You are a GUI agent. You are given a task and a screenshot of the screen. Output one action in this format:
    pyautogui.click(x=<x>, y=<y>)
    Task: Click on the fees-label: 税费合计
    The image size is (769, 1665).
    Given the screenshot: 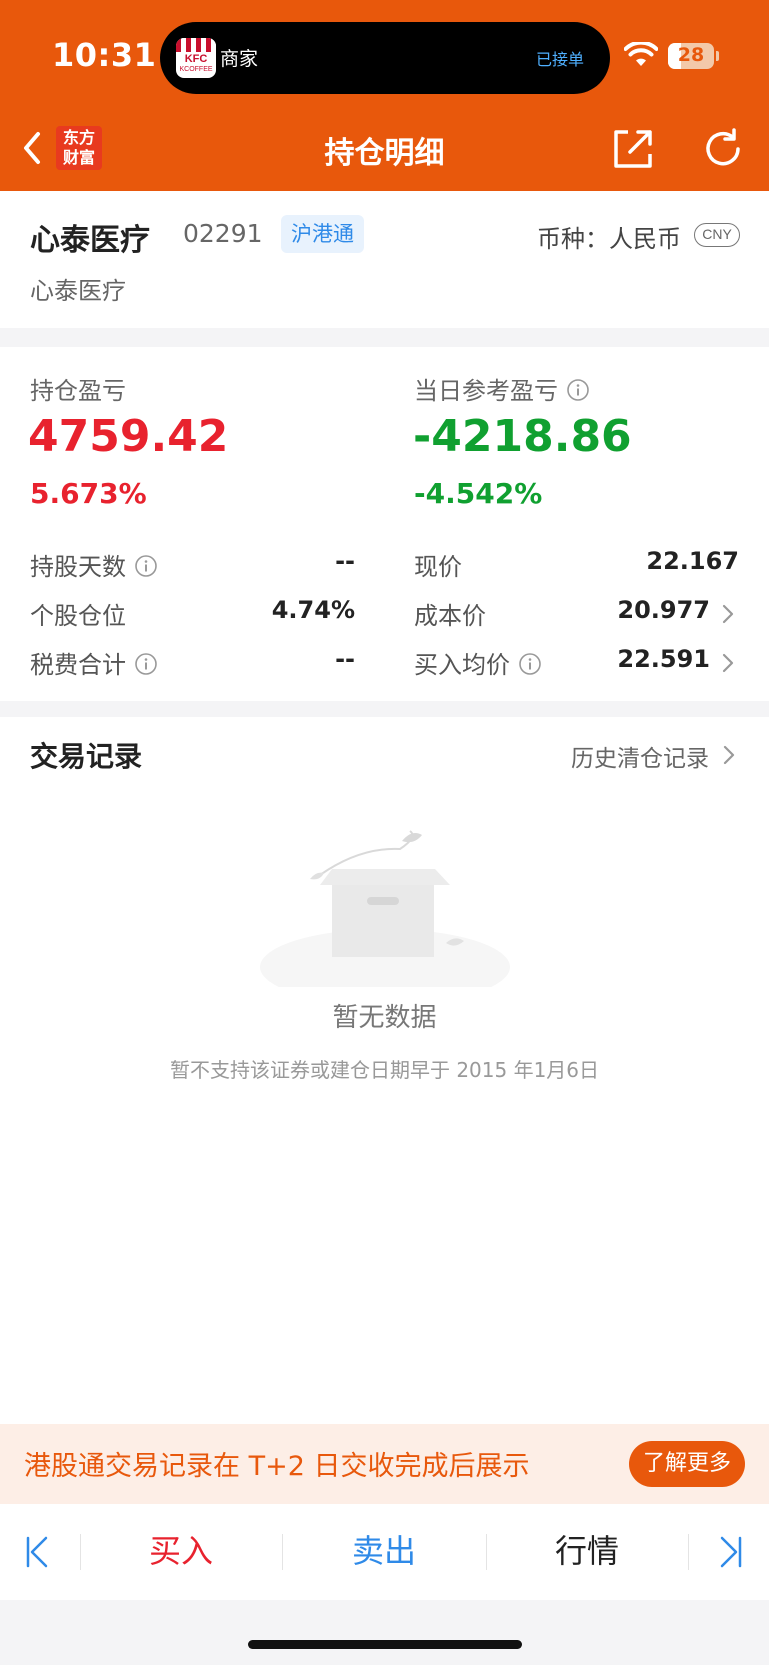 What is the action you would take?
    pyautogui.click(x=78, y=665)
    